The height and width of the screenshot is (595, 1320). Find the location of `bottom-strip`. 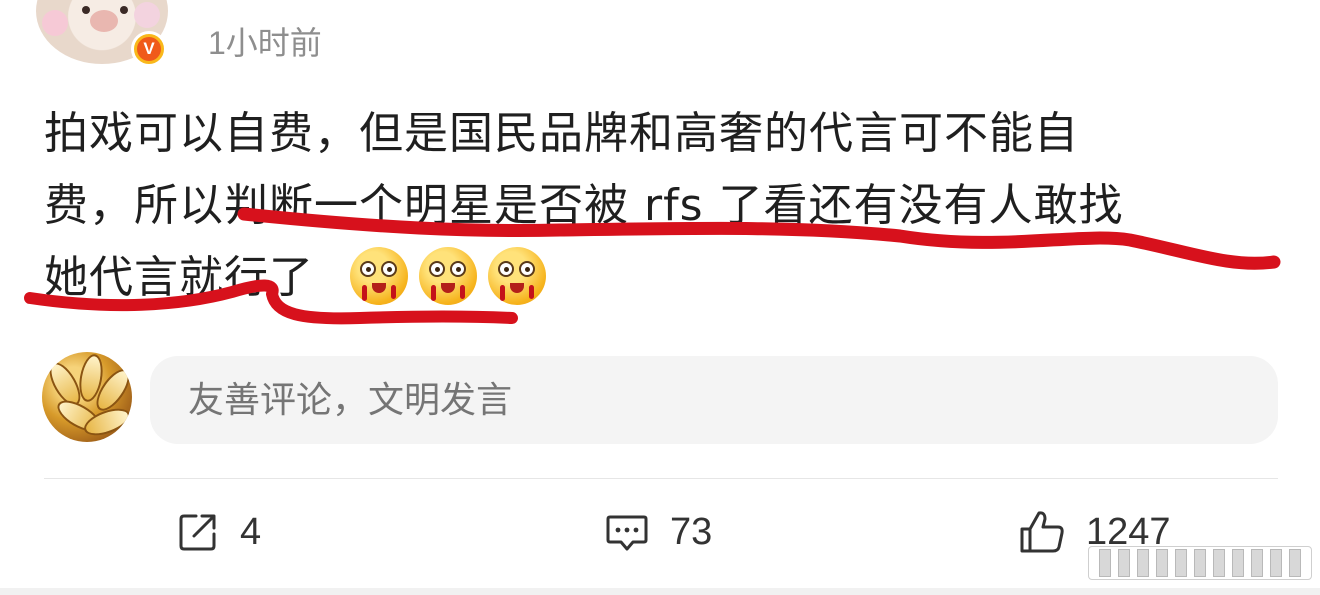

bottom-strip is located at coordinates (660, 591).